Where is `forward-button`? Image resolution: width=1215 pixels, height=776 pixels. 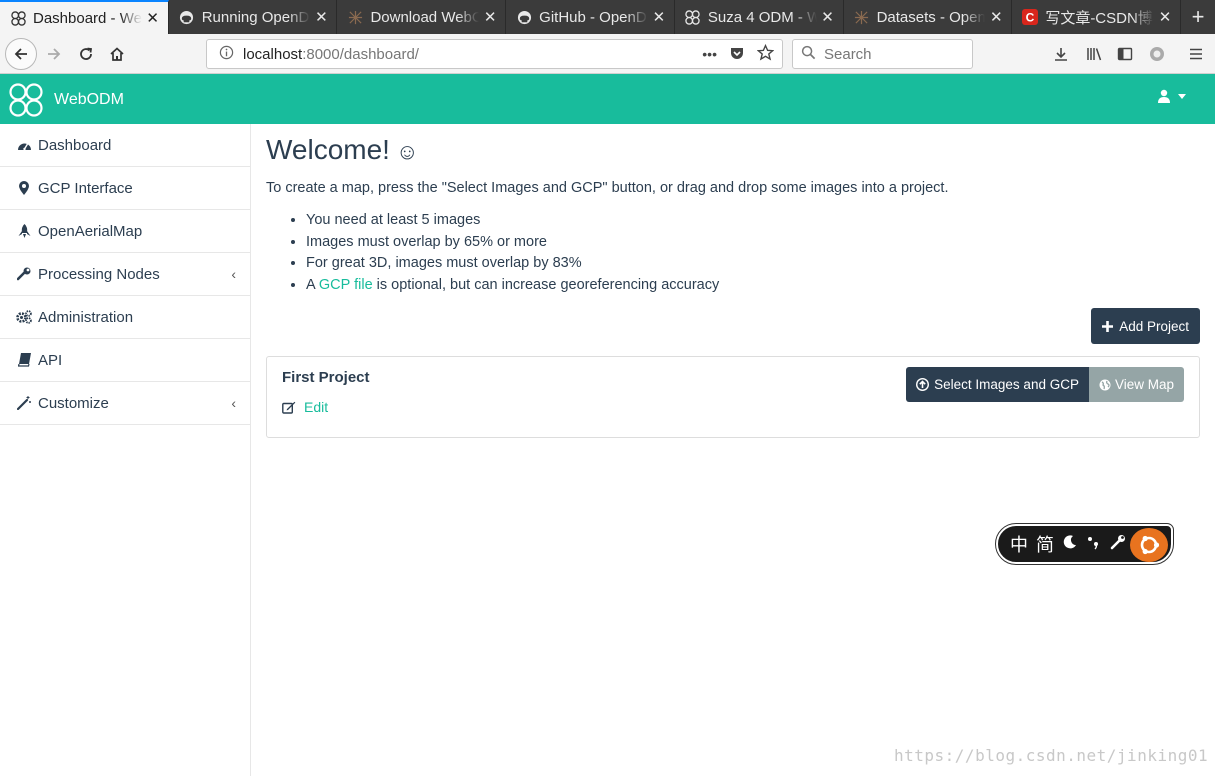 forward-button is located at coordinates (54, 54).